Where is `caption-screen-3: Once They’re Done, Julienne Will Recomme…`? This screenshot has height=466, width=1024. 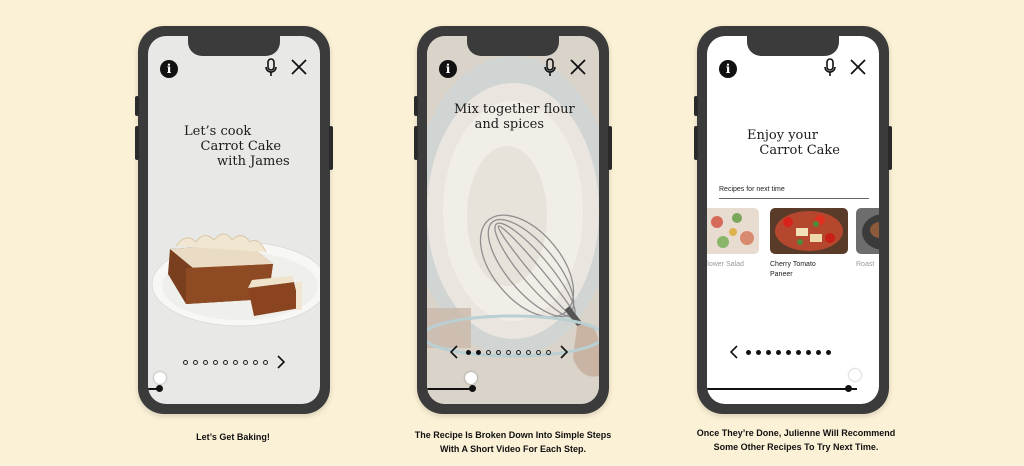 caption-screen-3: Once They’re Done, Julienne Will Recomme… is located at coordinates (796, 440).